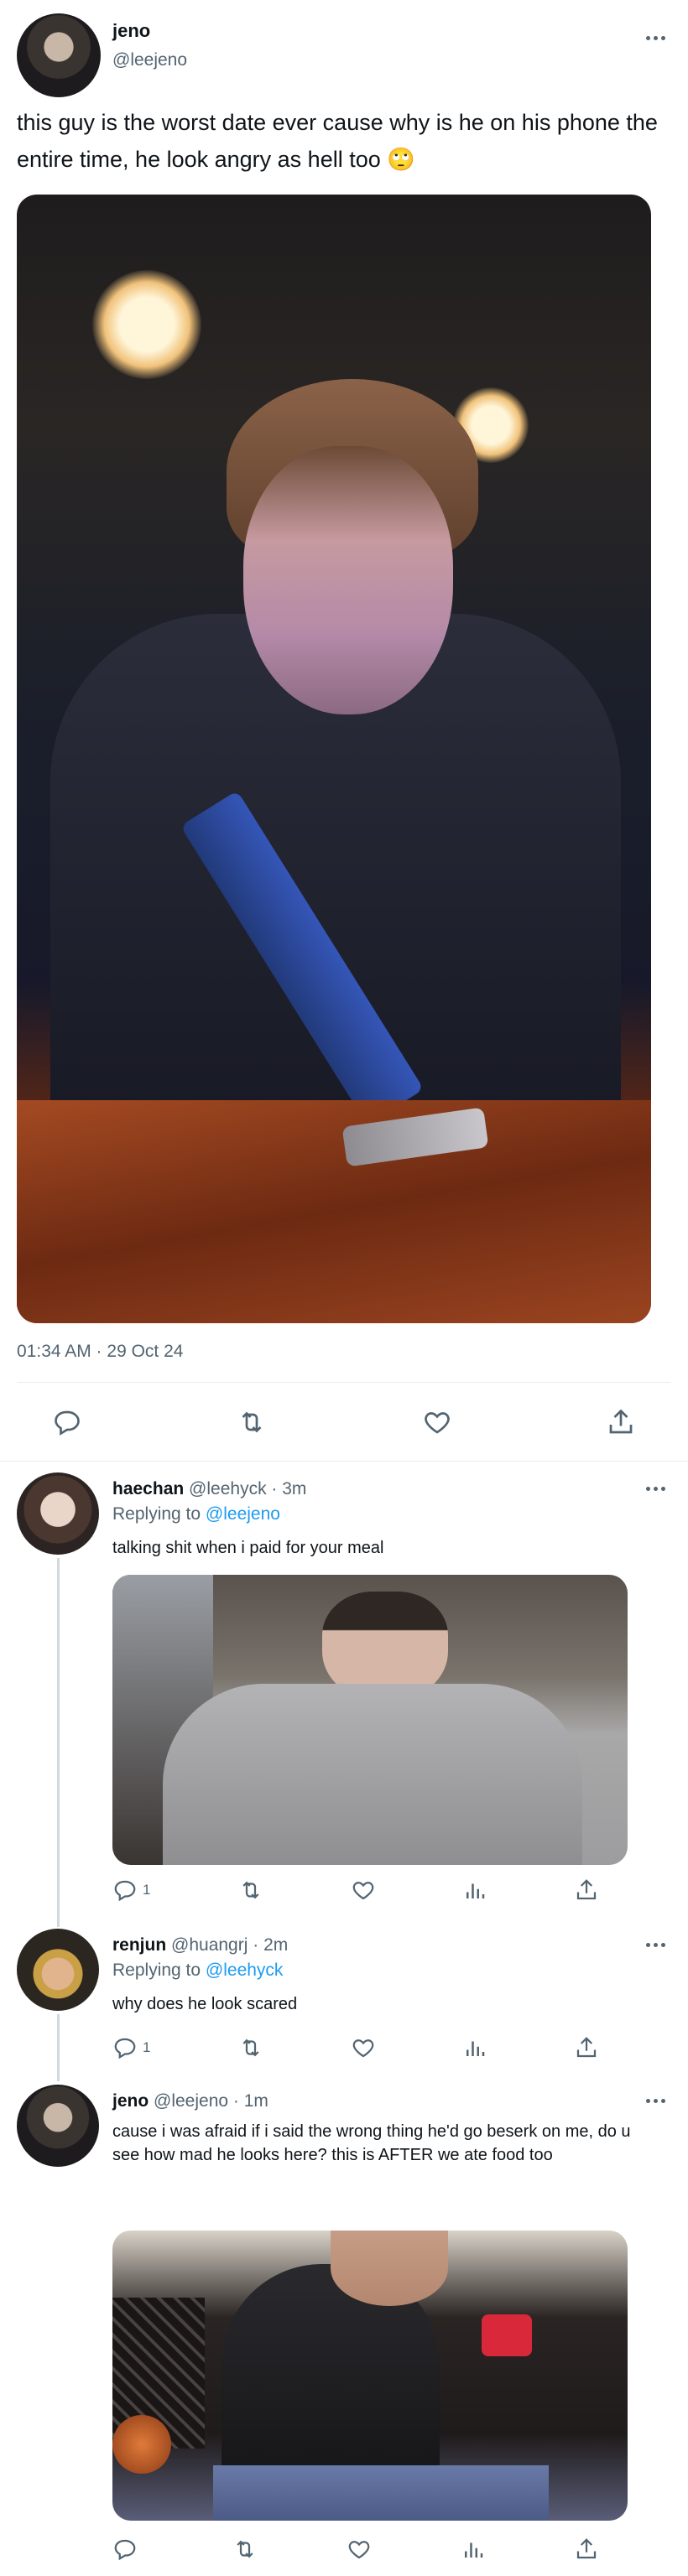 This screenshot has width=688, height=2576. Describe the element at coordinates (344, 50) in the screenshot. I see `main-tweet-header: jeno @leejeno` at that location.